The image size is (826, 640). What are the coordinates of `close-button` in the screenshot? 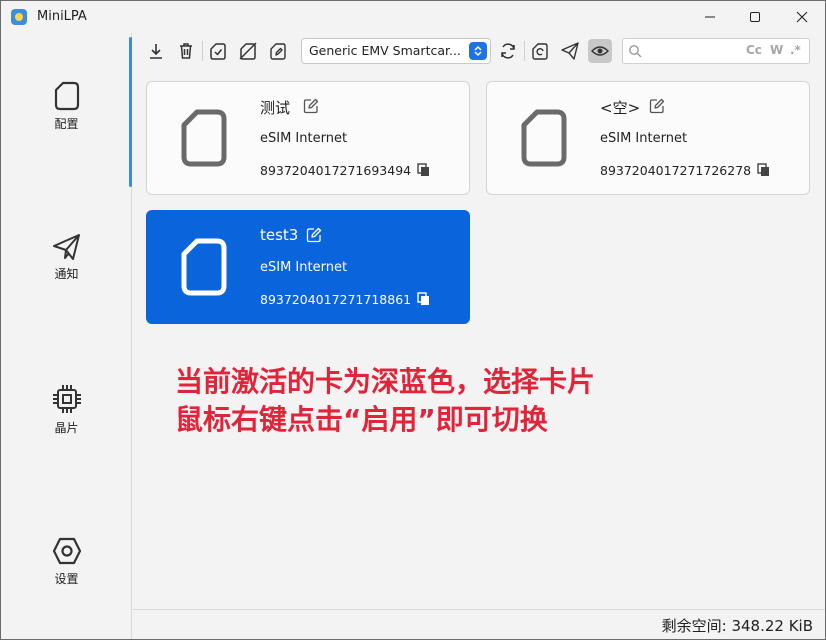 It's located at (802, 17).